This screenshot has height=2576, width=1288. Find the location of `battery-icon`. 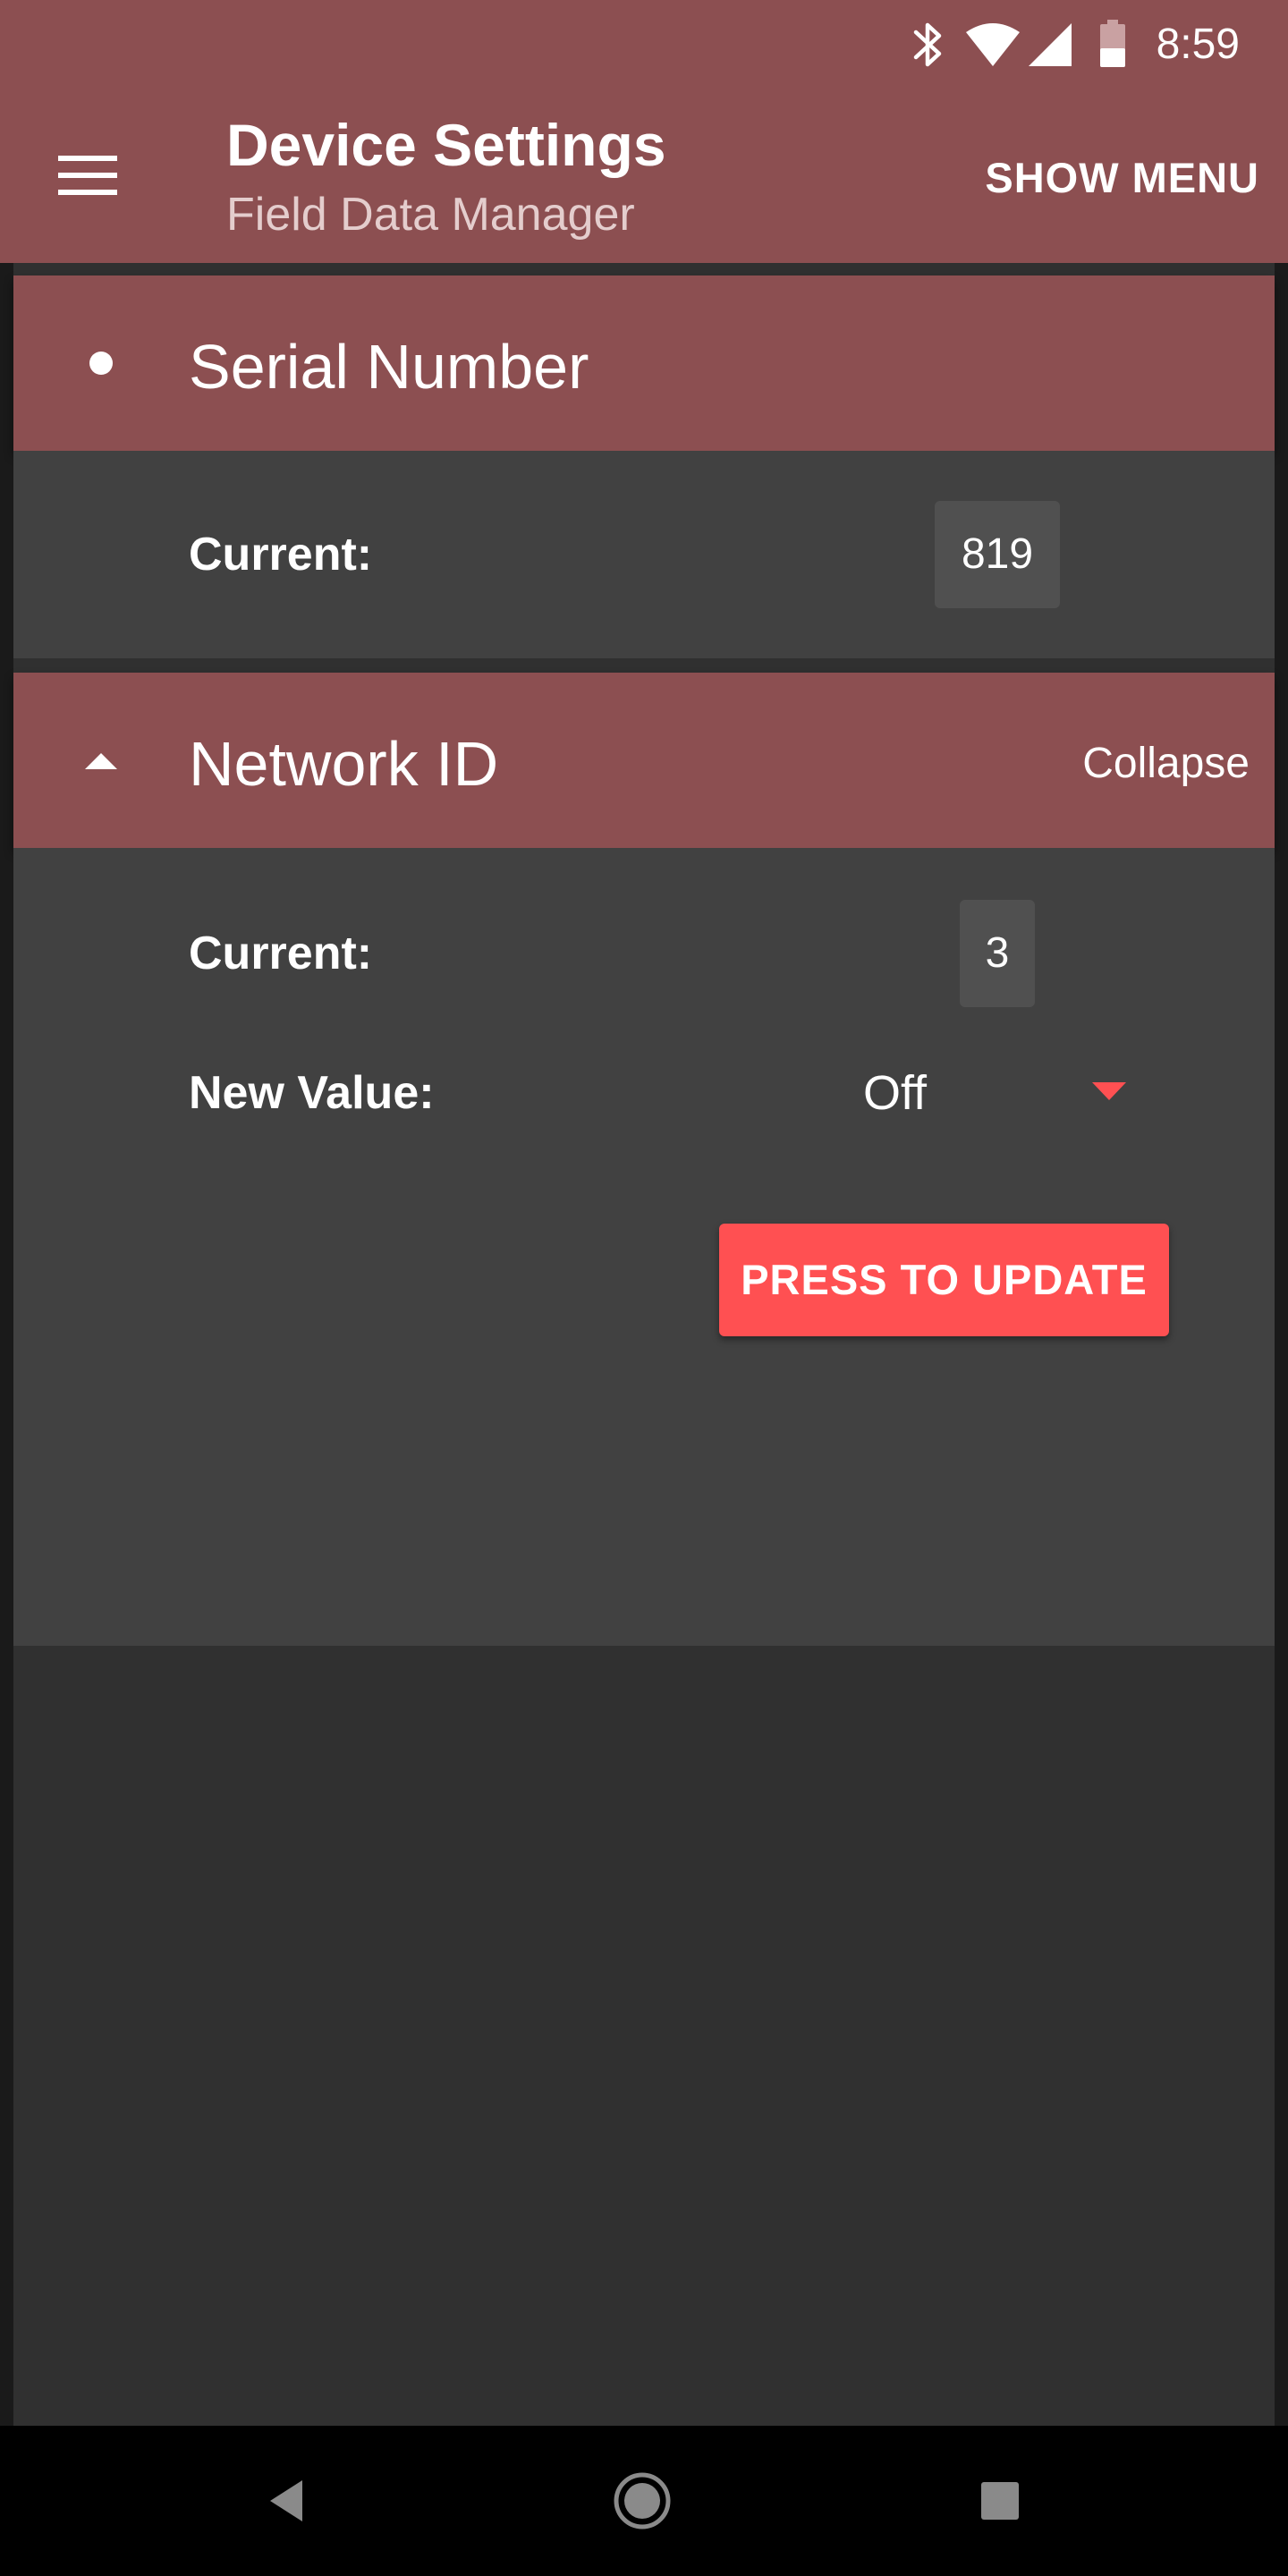

battery-icon is located at coordinates (1112, 43).